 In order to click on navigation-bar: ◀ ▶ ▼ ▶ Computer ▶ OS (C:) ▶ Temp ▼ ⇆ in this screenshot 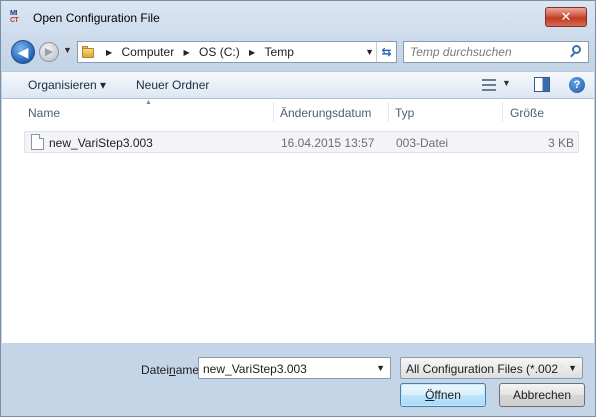, I will do `click(298, 52)`.